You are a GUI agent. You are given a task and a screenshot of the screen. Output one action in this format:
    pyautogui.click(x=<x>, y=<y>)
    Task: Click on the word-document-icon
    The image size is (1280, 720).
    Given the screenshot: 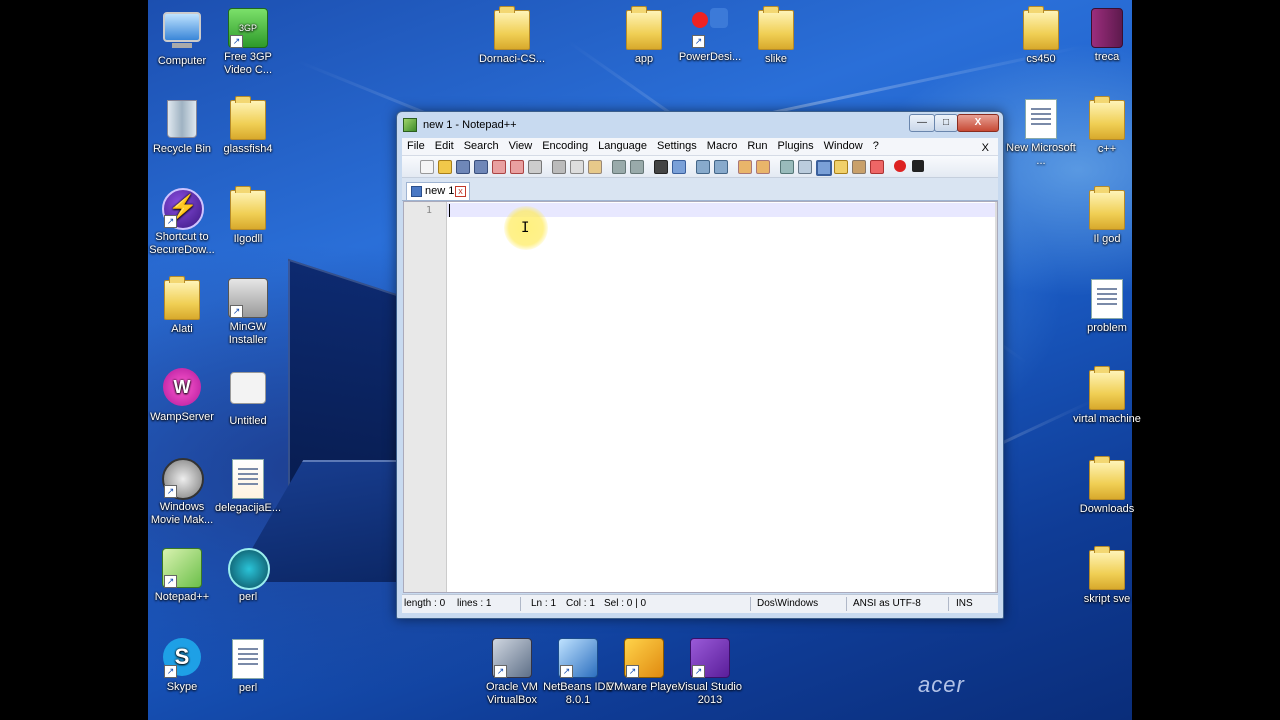 What is the action you would take?
    pyautogui.click(x=1041, y=119)
    